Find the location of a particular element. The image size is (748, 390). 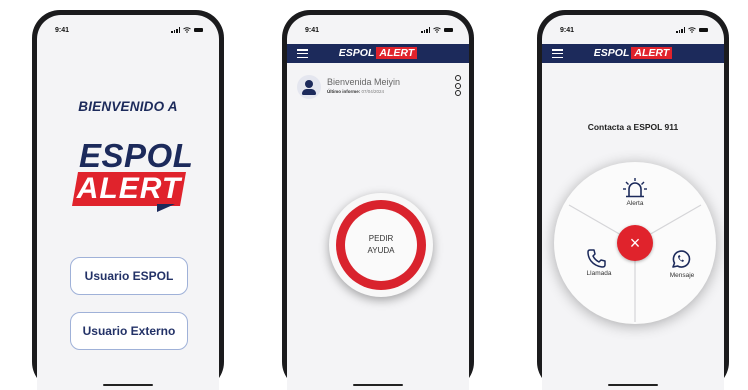

contact-wheel: Alerta Llamada Mensaje × is located at coordinates (635, 243).